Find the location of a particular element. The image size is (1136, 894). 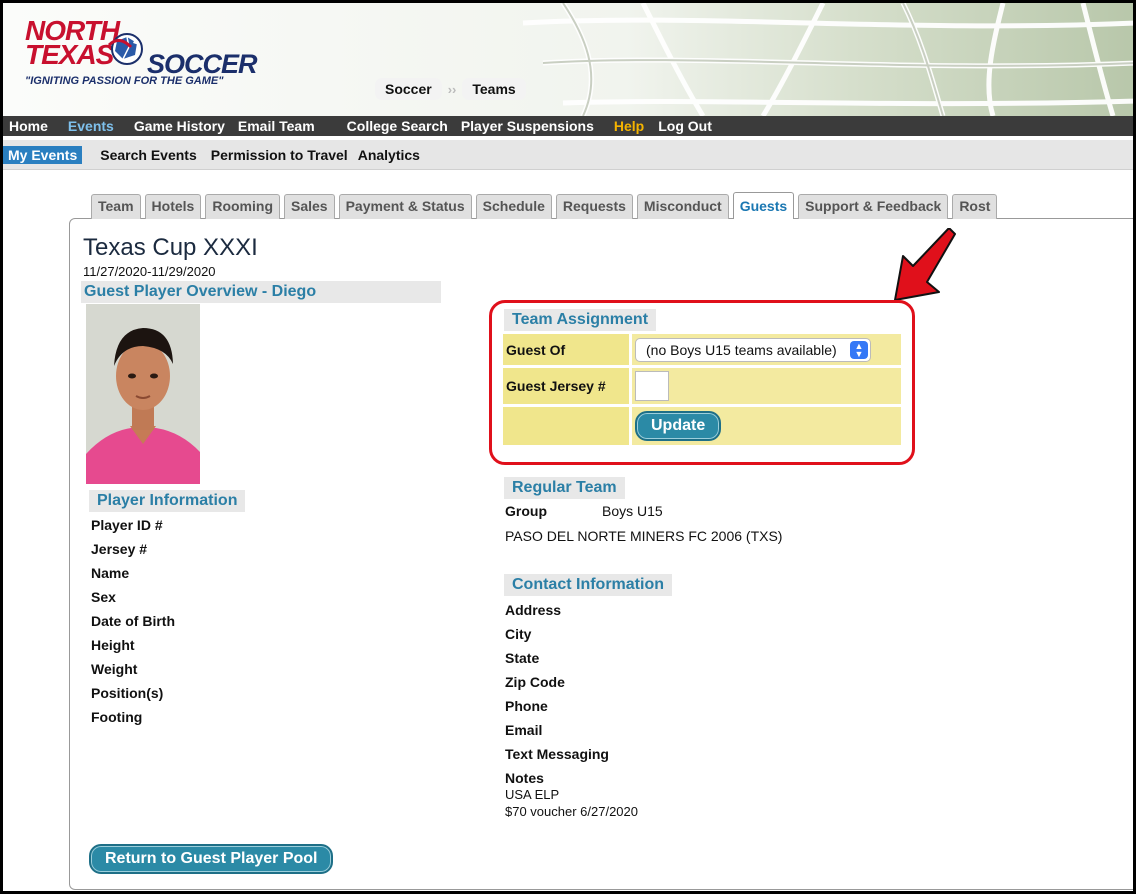

player-information-heading: Player Information is located at coordinates (167, 501).